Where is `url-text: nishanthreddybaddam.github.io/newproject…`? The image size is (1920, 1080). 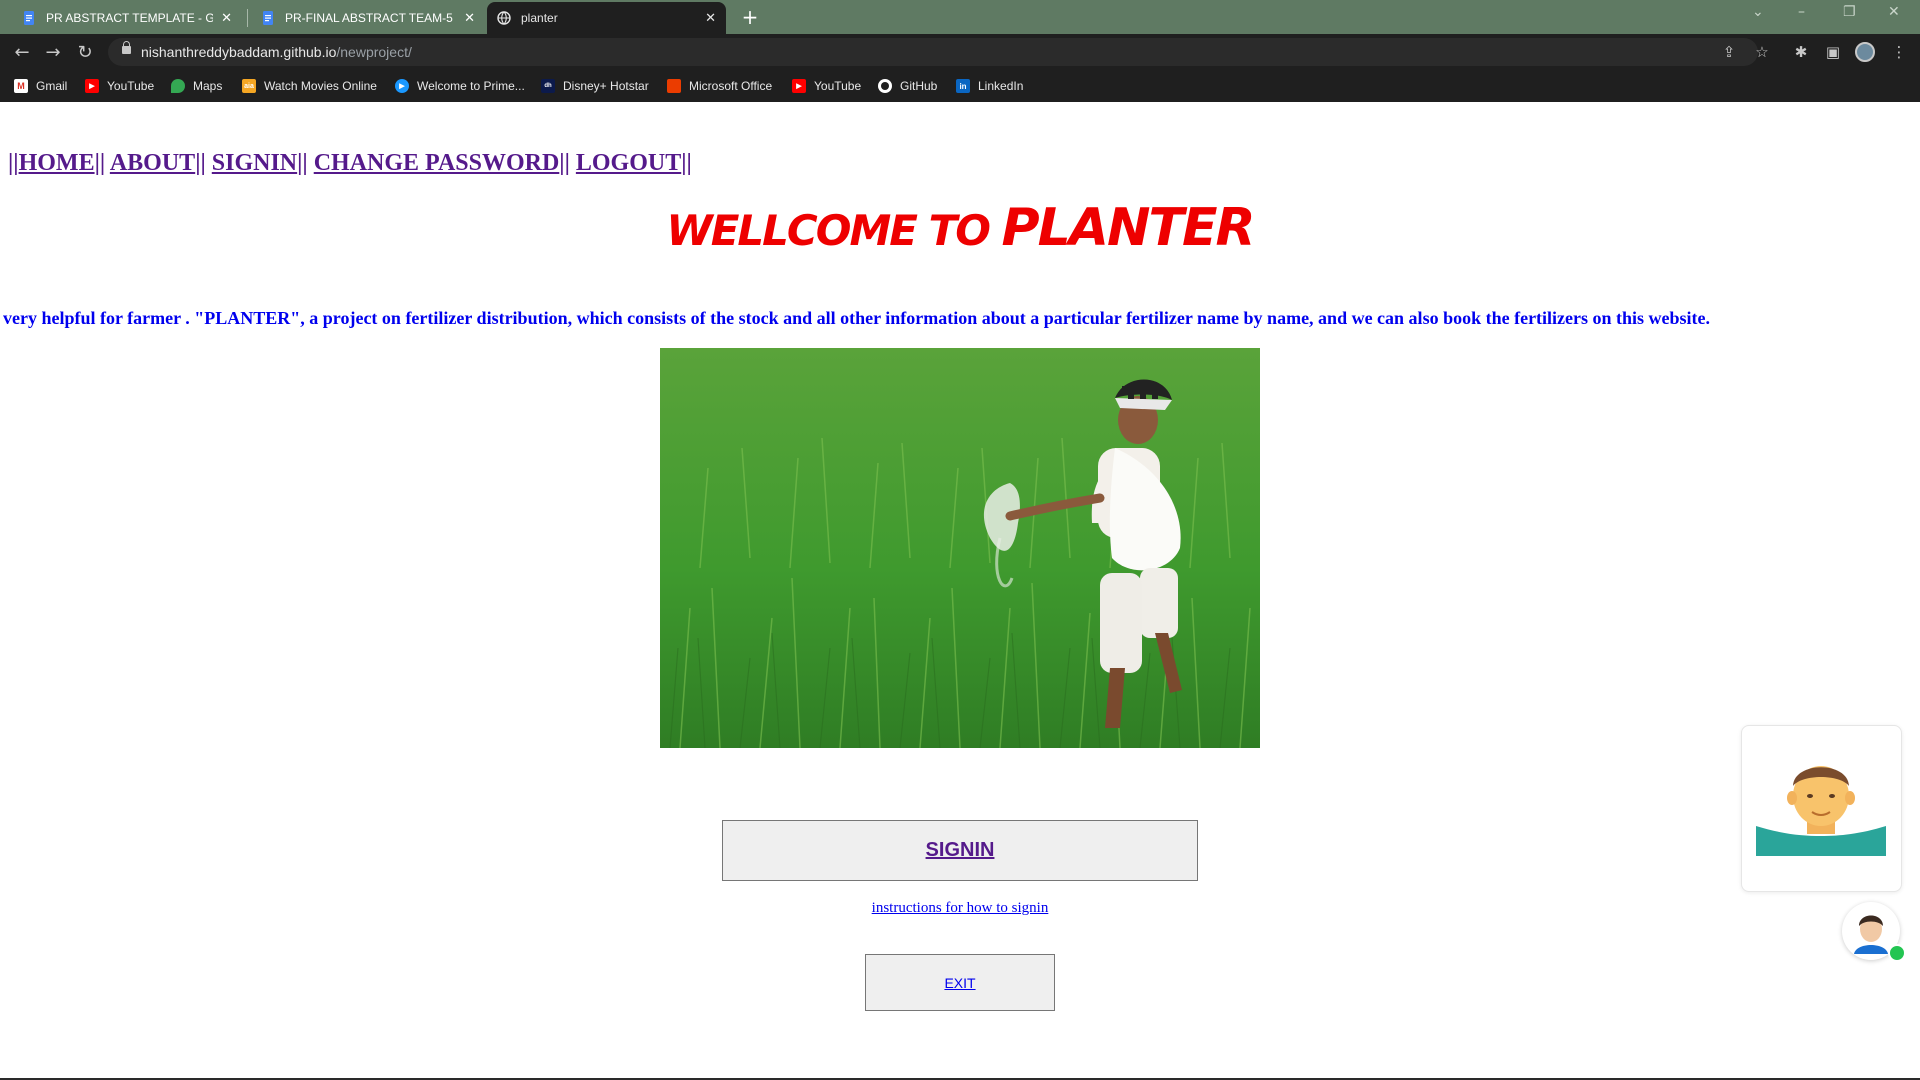
url-text: nishanthreddybaddam.github.io/newproject… is located at coordinates (276, 52).